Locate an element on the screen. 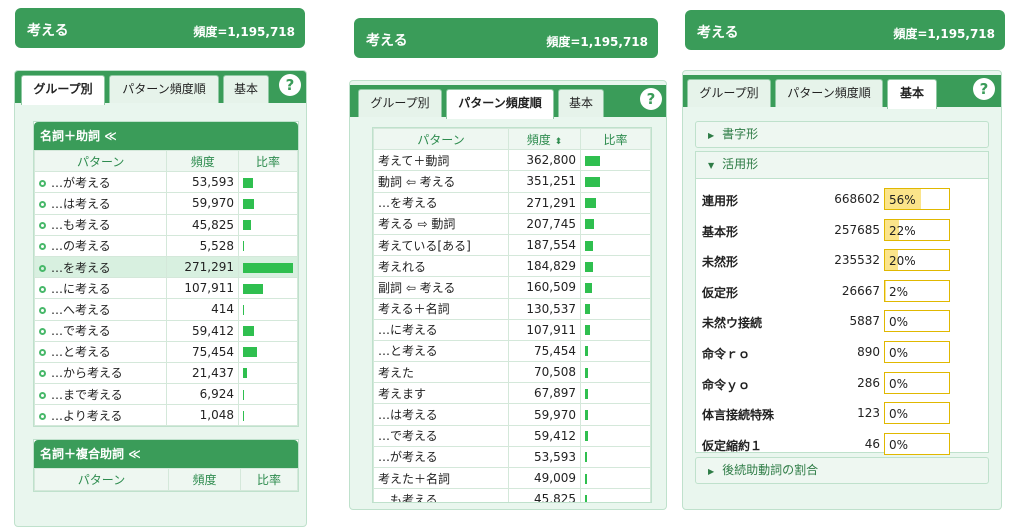 The width and height of the screenshot is (1029, 527). pattern-cell: 考える ⇨ 動詞 is located at coordinates (441, 223).